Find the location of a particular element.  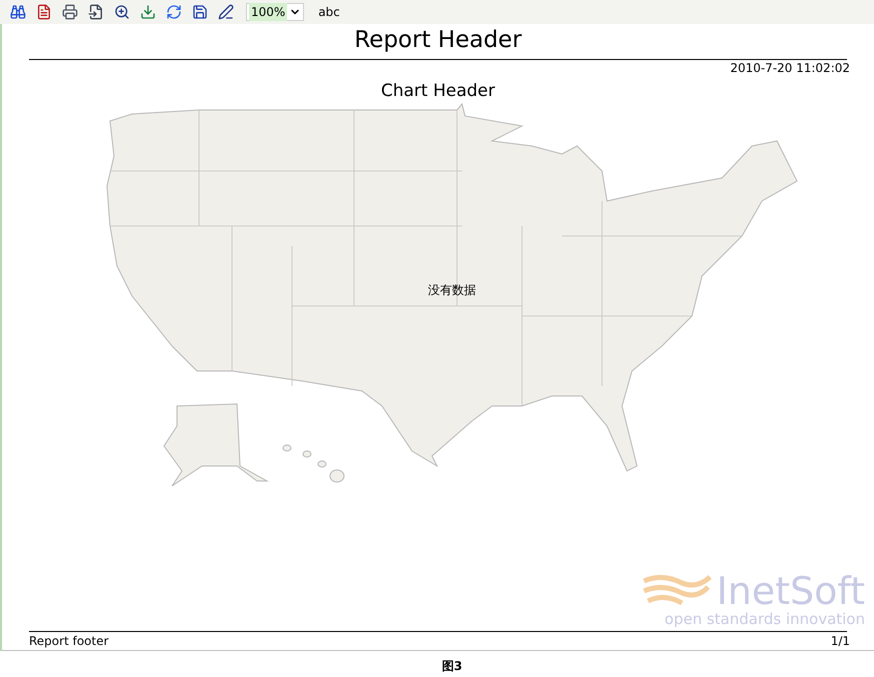

page-number: 1/1 is located at coordinates (840, 641).